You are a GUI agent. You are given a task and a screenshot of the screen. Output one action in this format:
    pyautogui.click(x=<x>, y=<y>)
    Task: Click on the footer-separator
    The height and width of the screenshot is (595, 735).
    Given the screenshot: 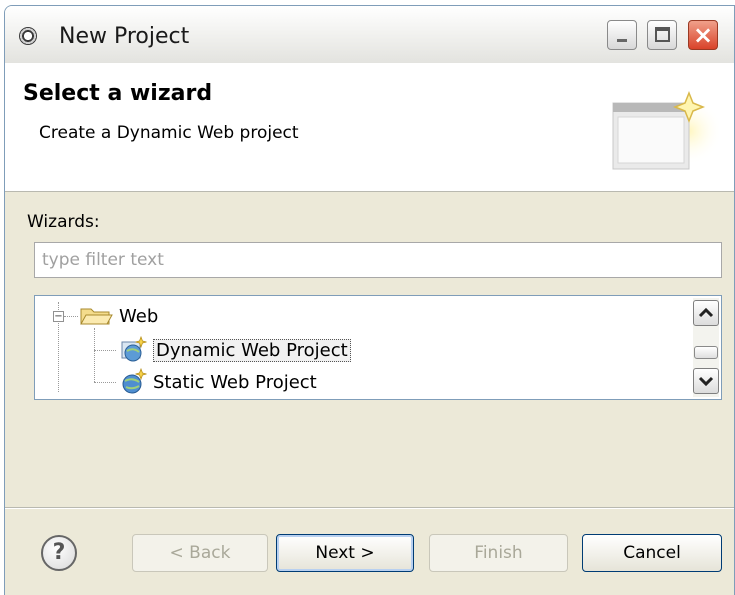 What is the action you would take?
    pyautogui.click(x=369, y=507)
    